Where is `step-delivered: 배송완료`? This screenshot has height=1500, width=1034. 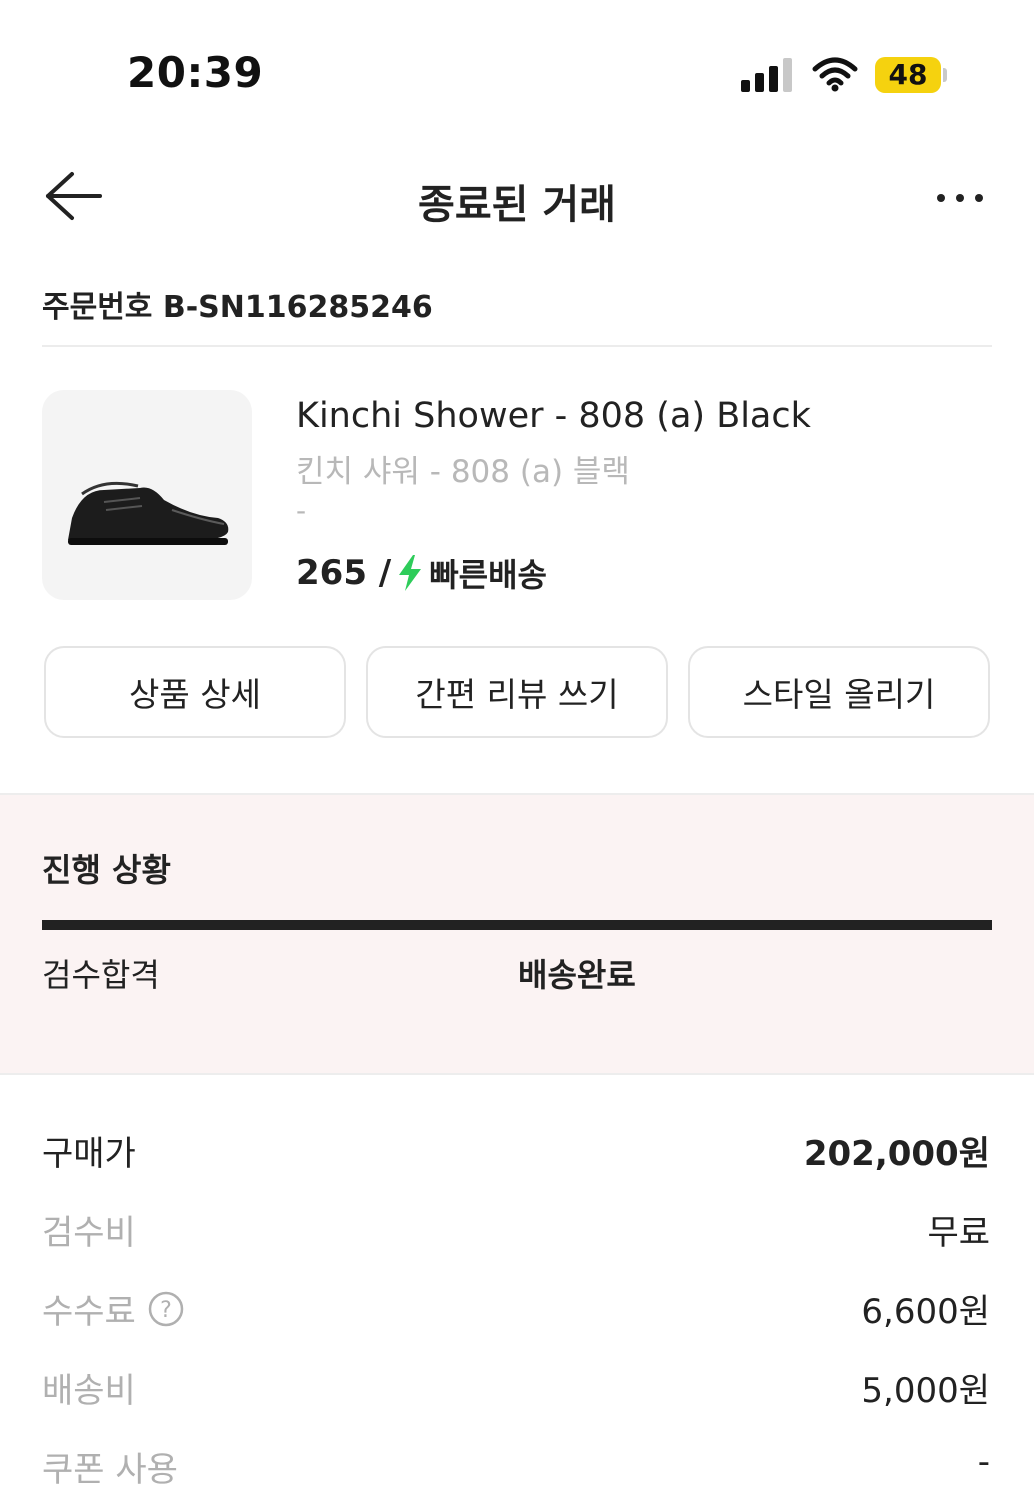 step-delivered: 배송완료 is located at coordinates (577, 975).